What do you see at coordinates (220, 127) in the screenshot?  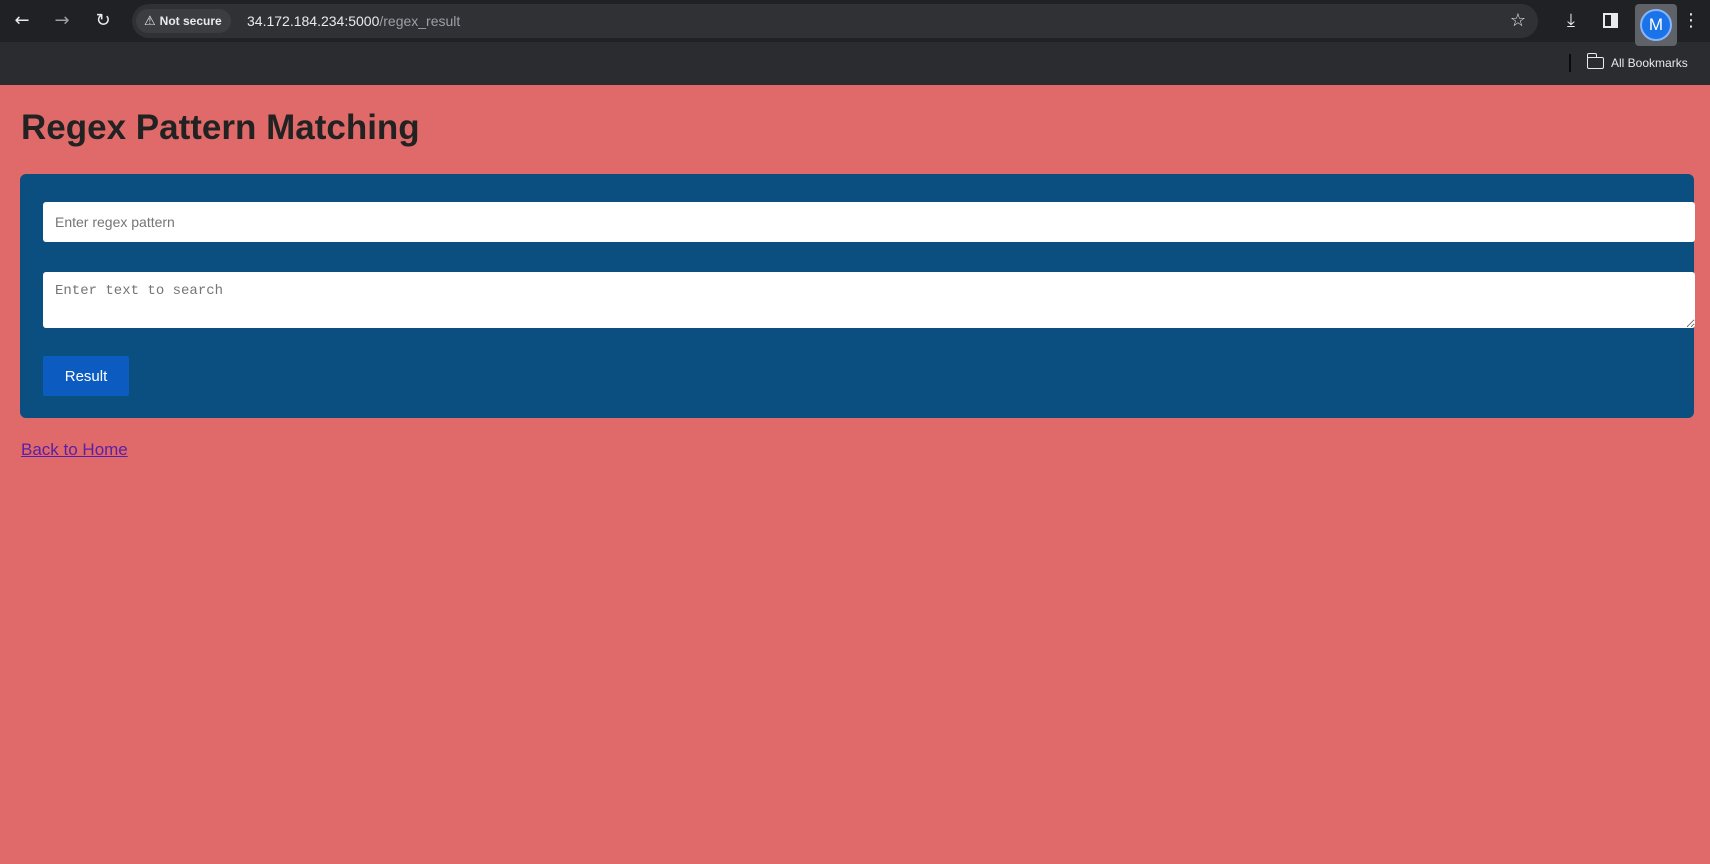 I see `page-title: Regex Pattern Matching` at bounding box center [220, 127].